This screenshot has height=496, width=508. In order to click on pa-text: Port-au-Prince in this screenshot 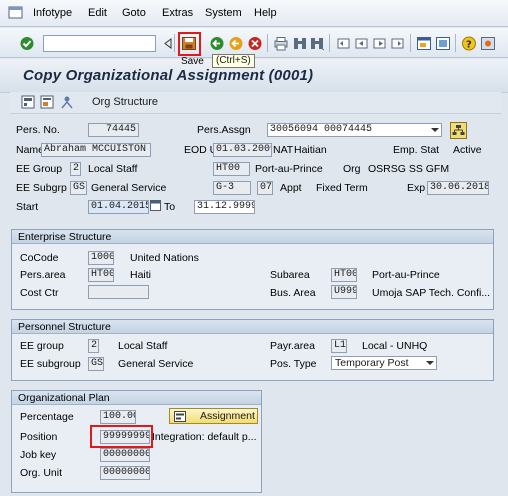, I will do `click(289, 169)`.